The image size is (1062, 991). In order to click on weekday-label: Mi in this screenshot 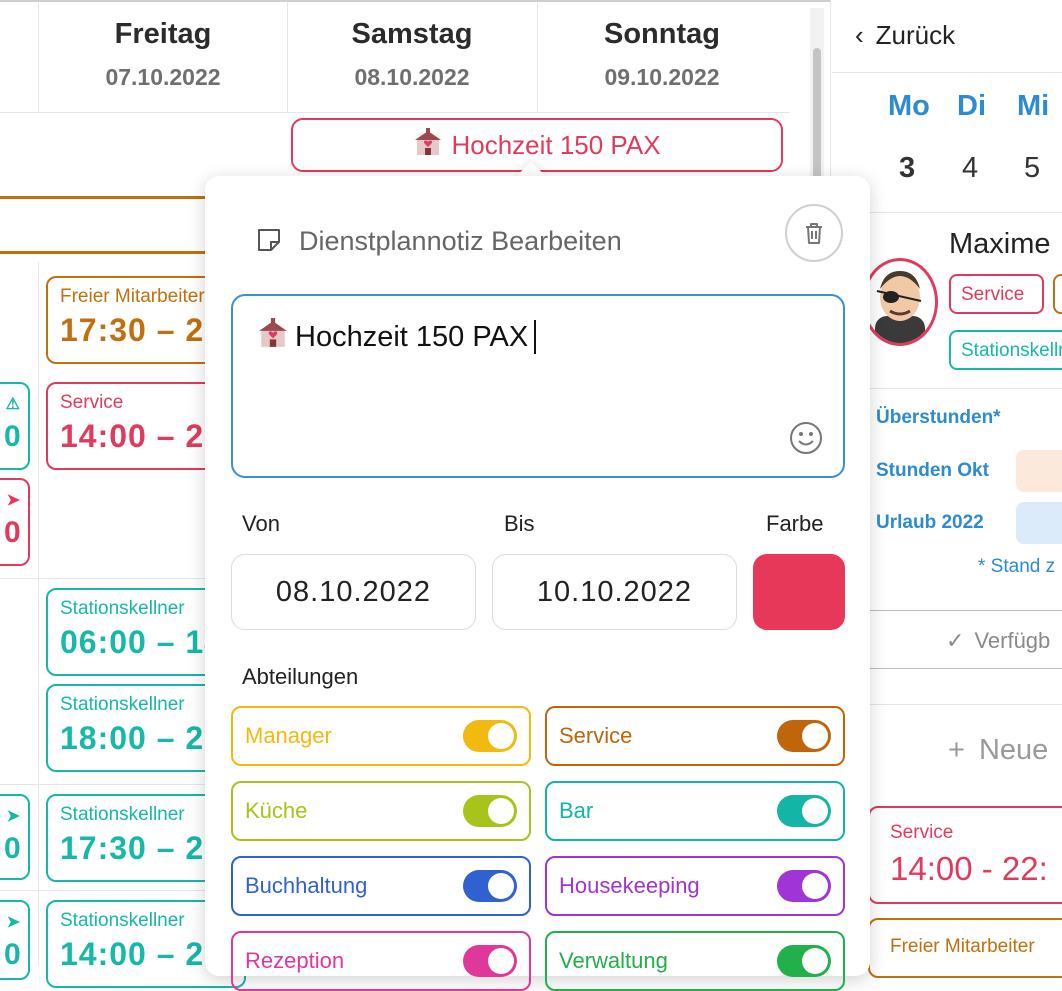, I will do `click(1033, 106)`.